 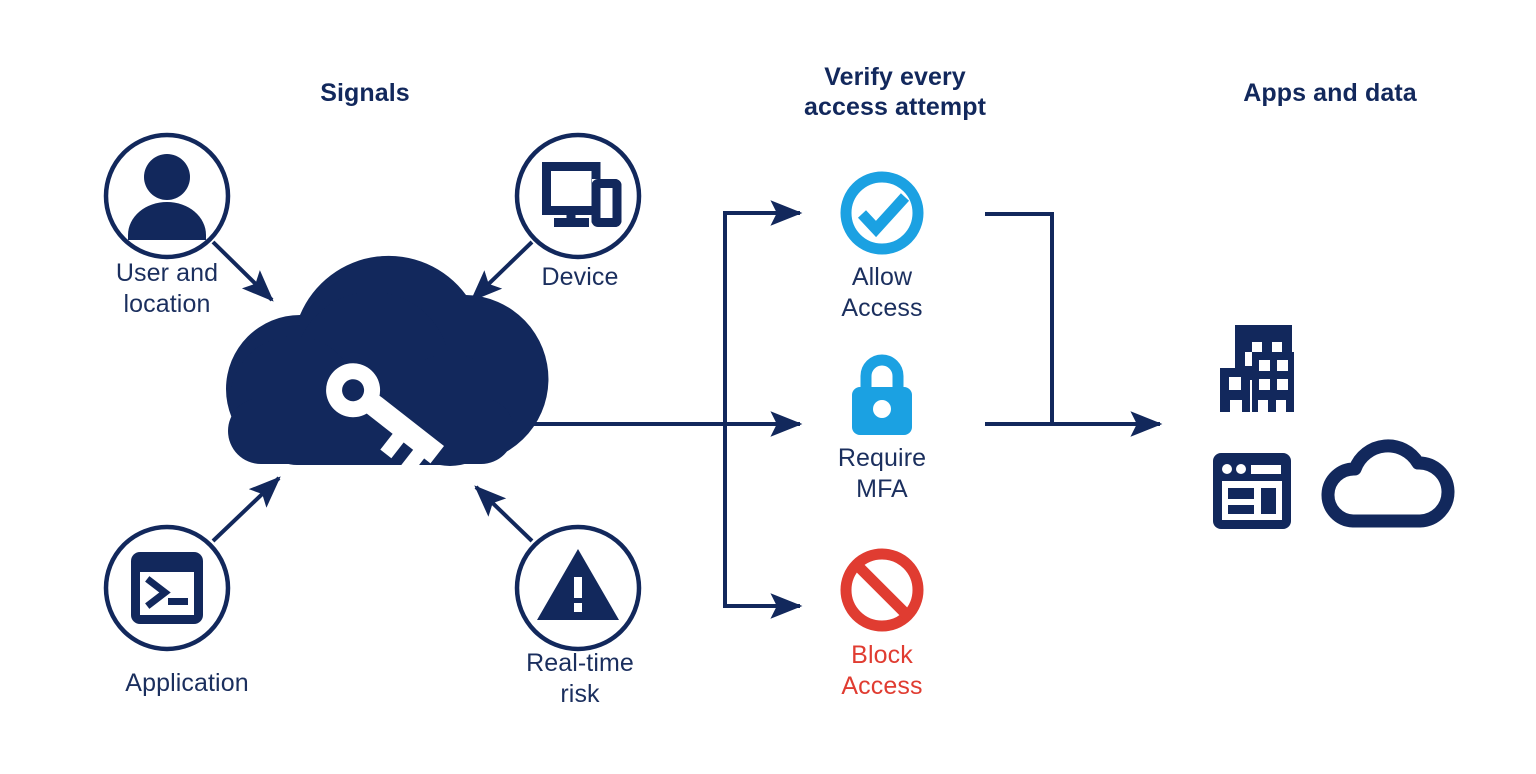 What do you see at coordinates (882, 308) in the screenshot?
I see `label-allow-access-line2: Access` at bounding box center [882, 308].